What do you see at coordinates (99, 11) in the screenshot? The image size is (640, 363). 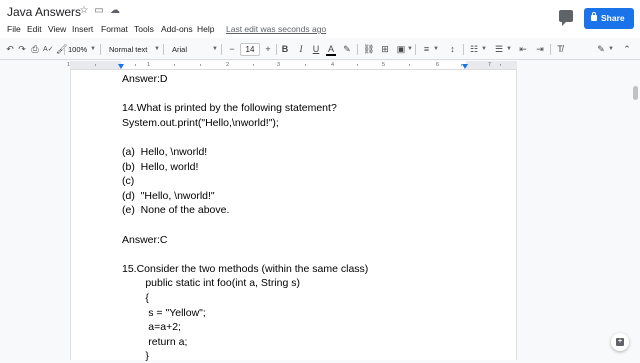 I see `move-folder-icon: ▭` at bounding box center [99, 11].